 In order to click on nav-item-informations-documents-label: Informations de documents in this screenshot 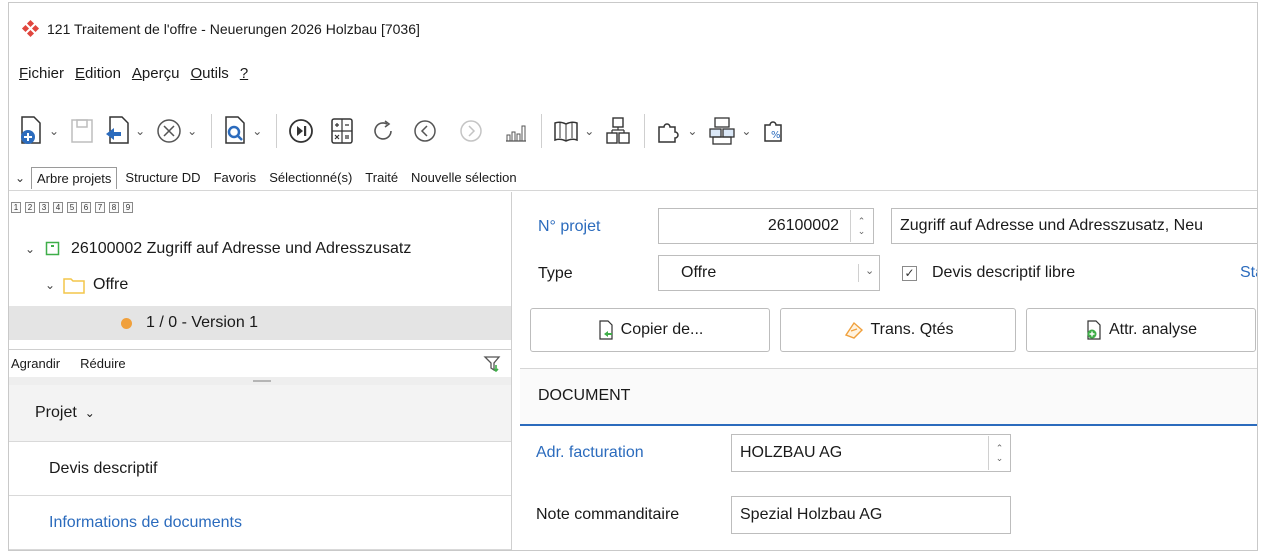, I will do `click(145, 522)`.